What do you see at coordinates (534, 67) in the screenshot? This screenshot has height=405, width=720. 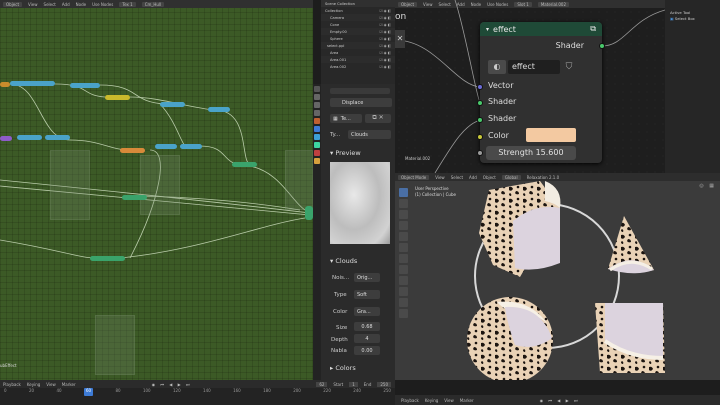 I see `node-datablock-name: effect` at bounding box center [534, 67].